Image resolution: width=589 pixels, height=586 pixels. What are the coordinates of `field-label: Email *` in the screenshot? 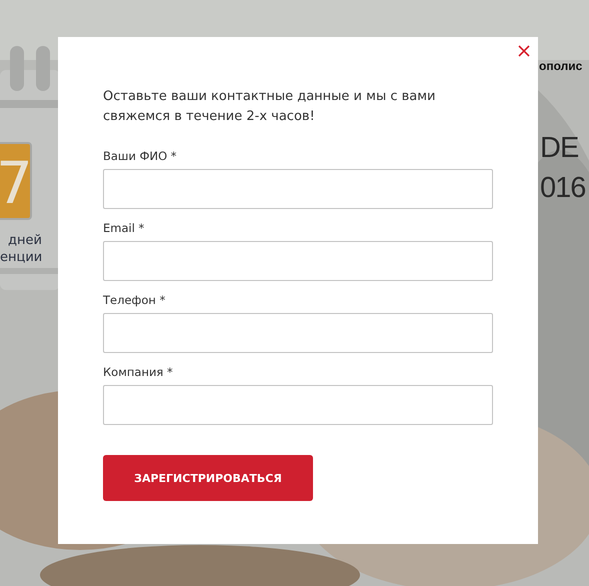 It's located at (124, 228).